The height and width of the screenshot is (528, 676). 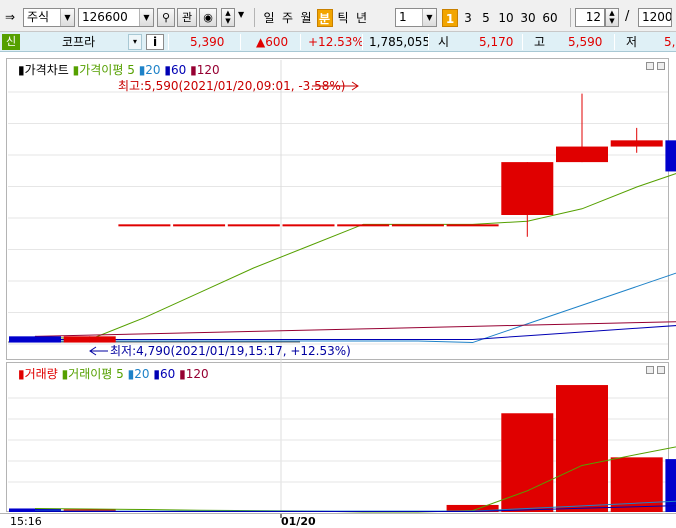 What do you see at coordinates (540, 42) in the screenshot?
I see `high-label: 고` at bounding box center [540, 42].